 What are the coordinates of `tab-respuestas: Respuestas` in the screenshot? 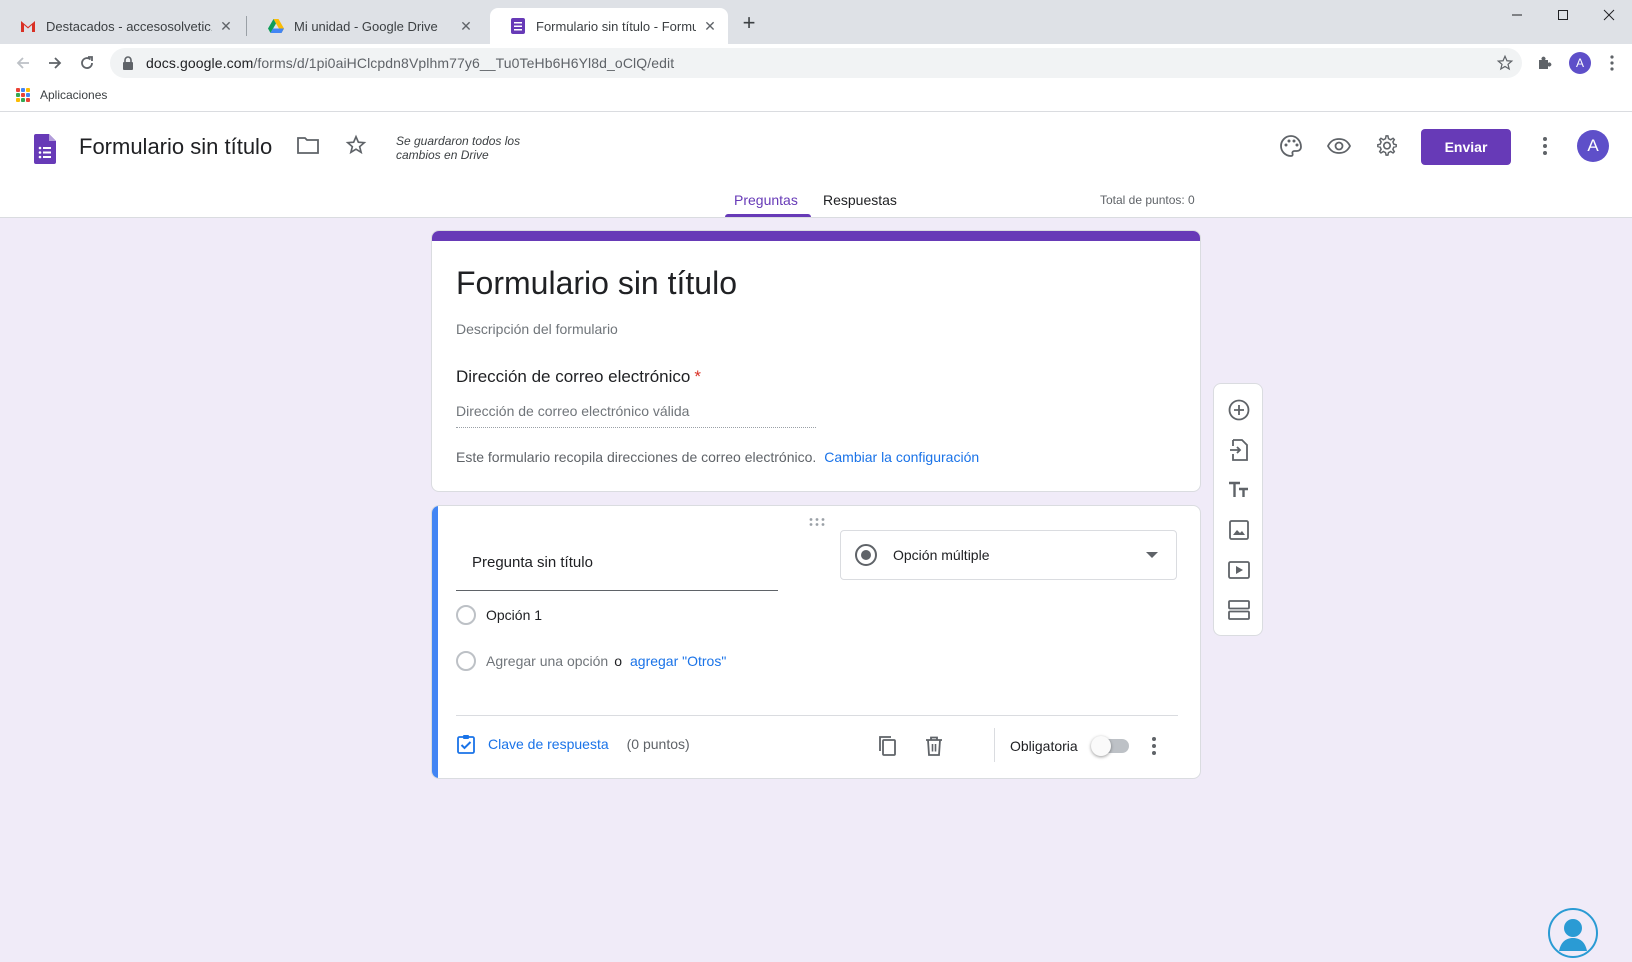 It's located at (860, 200).